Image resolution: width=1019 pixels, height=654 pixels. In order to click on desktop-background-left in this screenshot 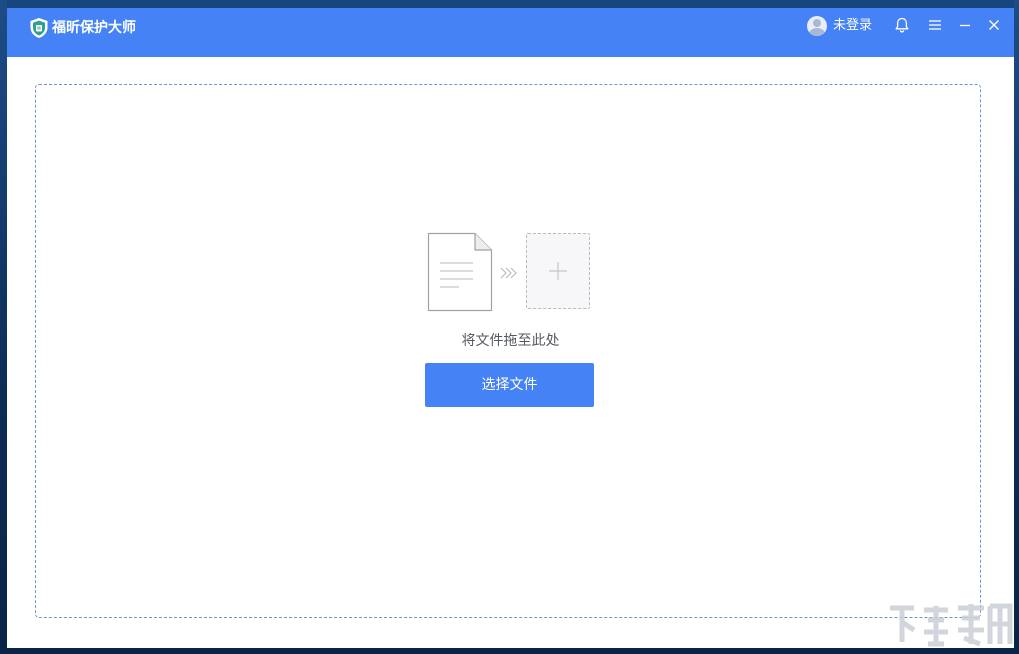, I will do `click(3, 327)`.